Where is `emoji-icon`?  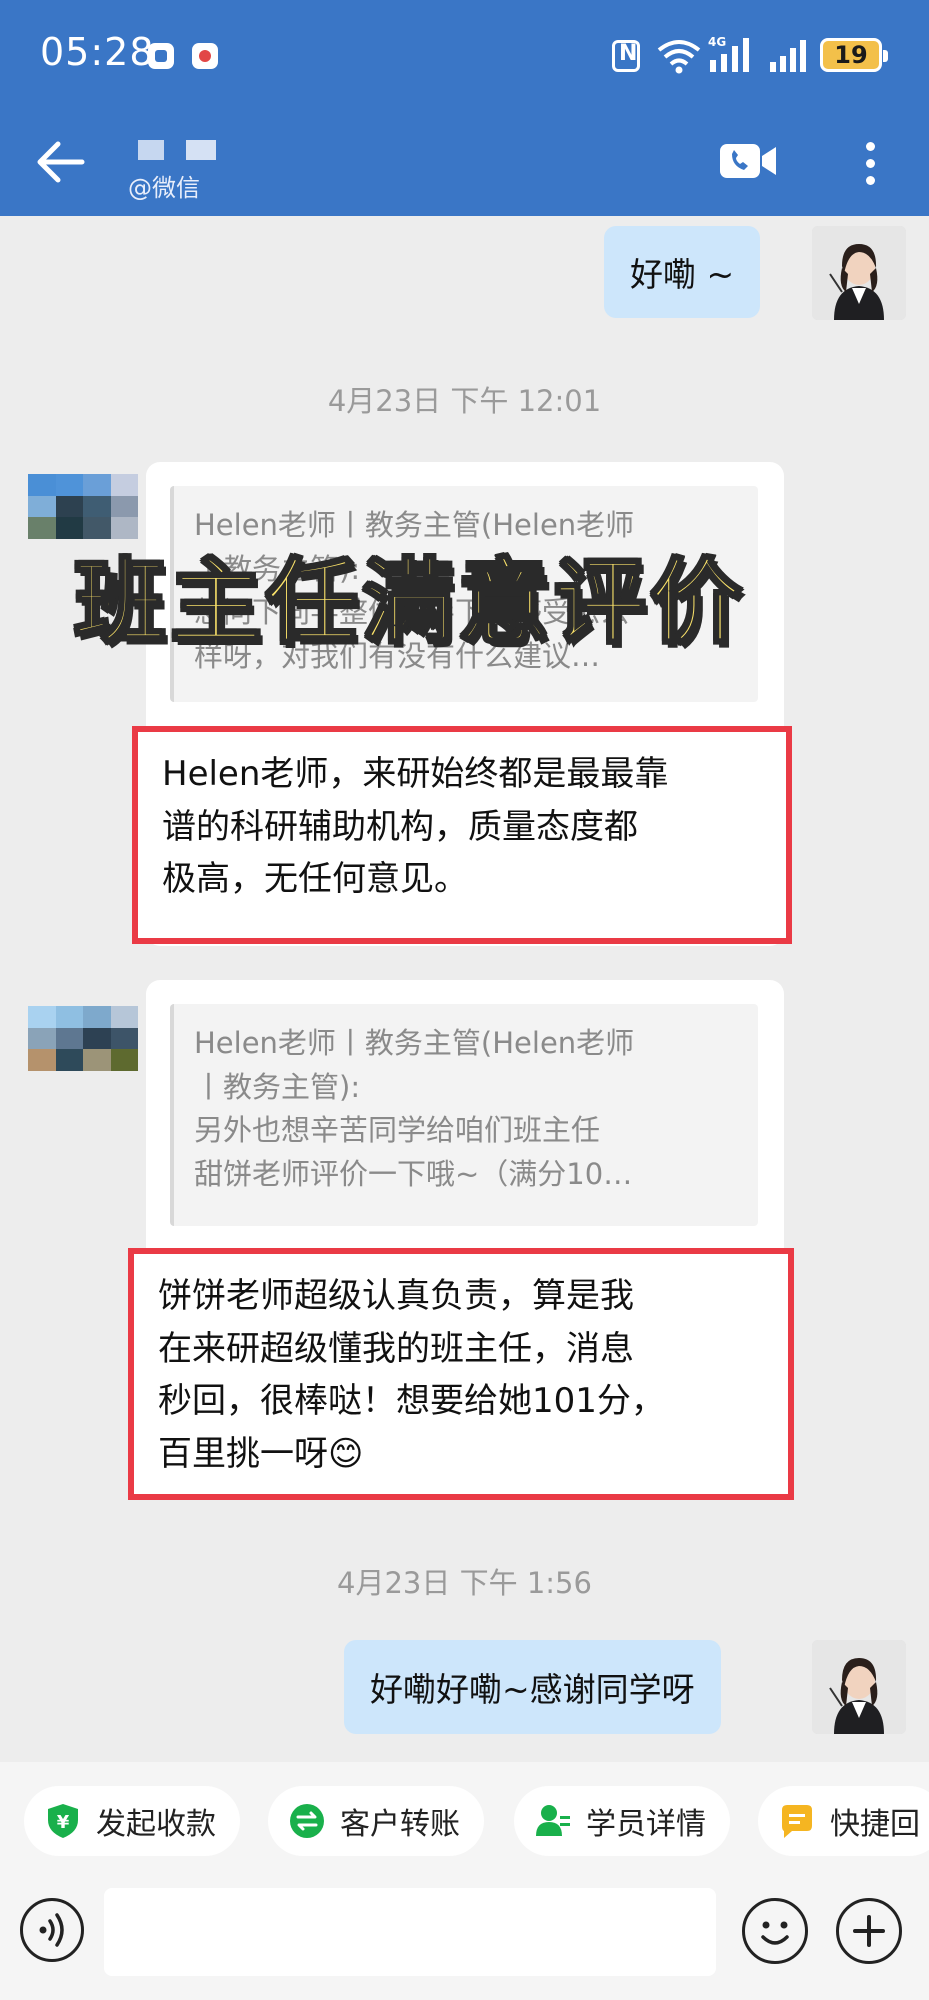 emoji-icon is located at coordinates (775, 1933).